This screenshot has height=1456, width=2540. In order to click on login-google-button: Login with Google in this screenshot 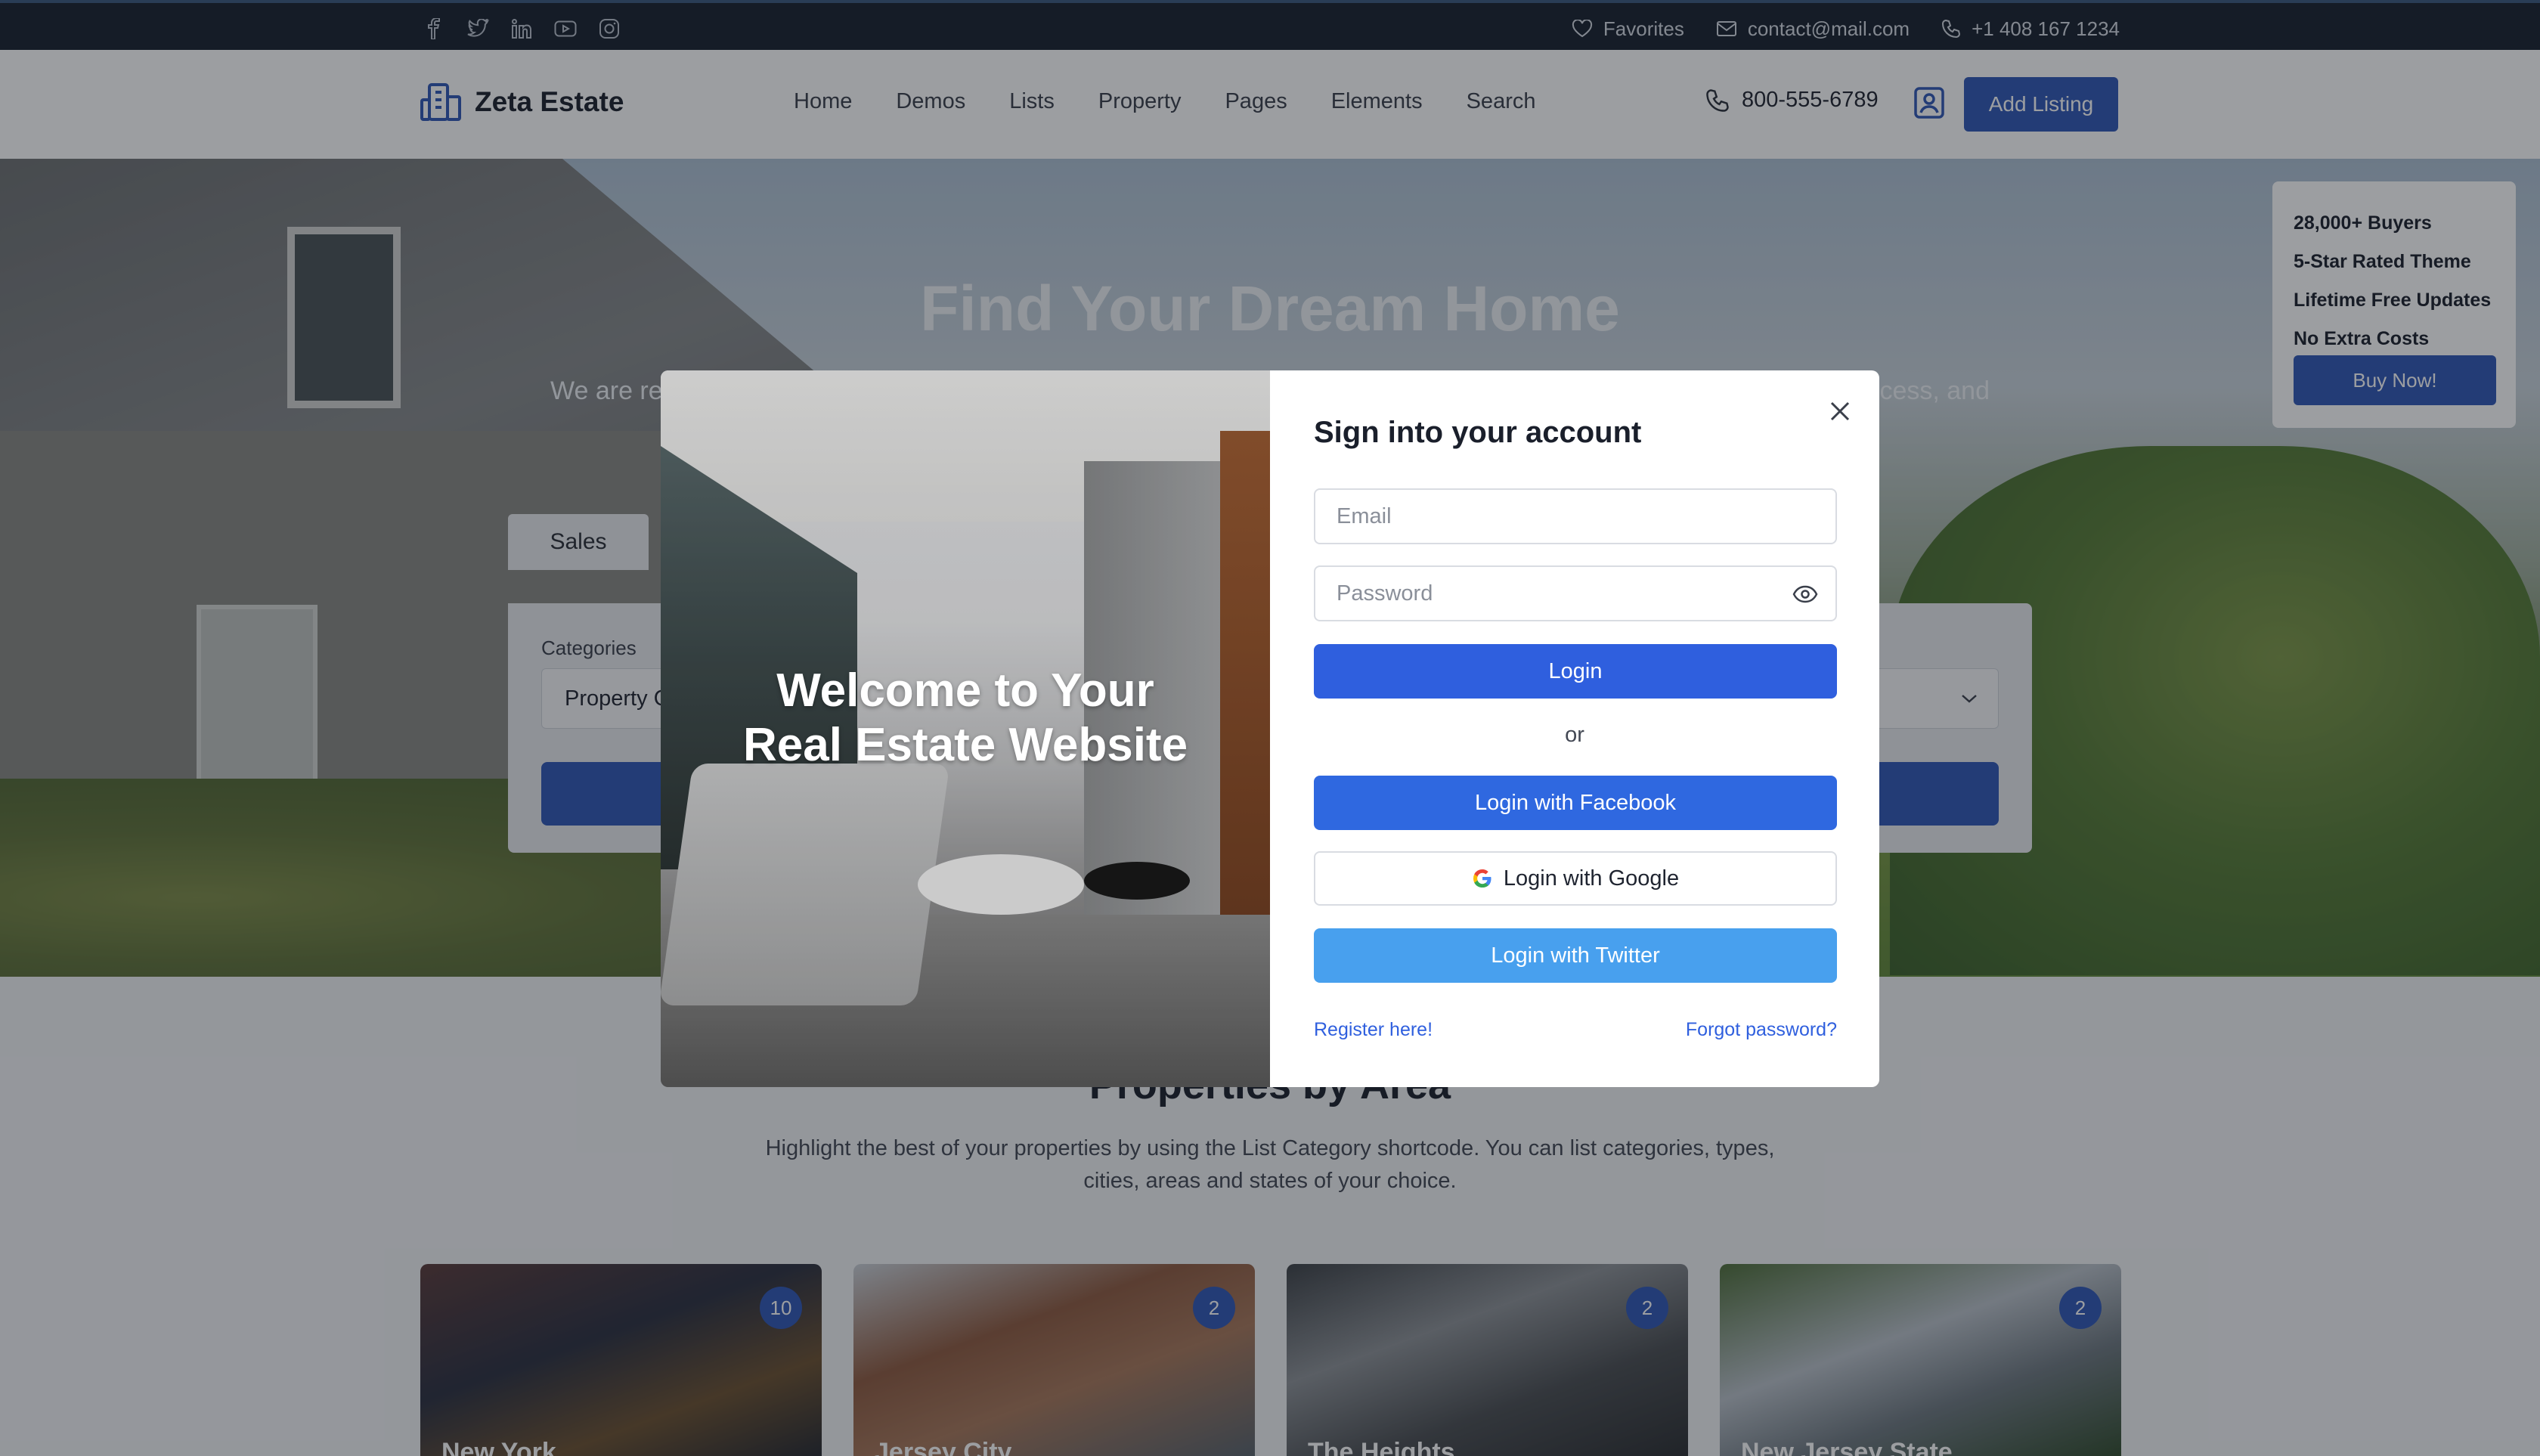, I will do `click(1575, 878)`.